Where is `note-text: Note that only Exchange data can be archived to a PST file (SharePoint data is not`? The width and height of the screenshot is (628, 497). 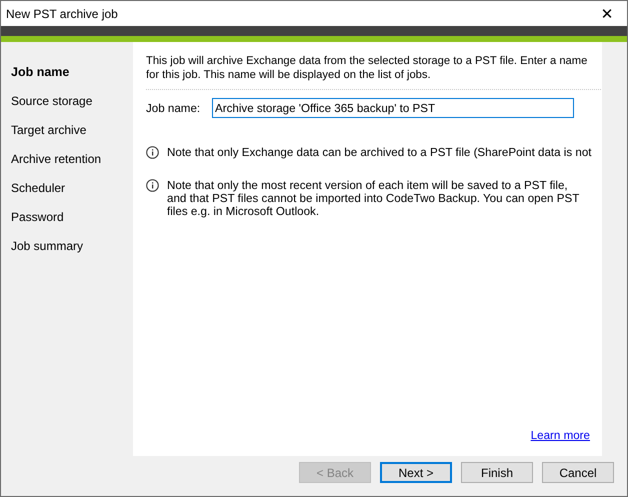
note-text: Note that only Exchange data can be archived to a PST file (SharePoint data is not is located at coordinates (379, 152).